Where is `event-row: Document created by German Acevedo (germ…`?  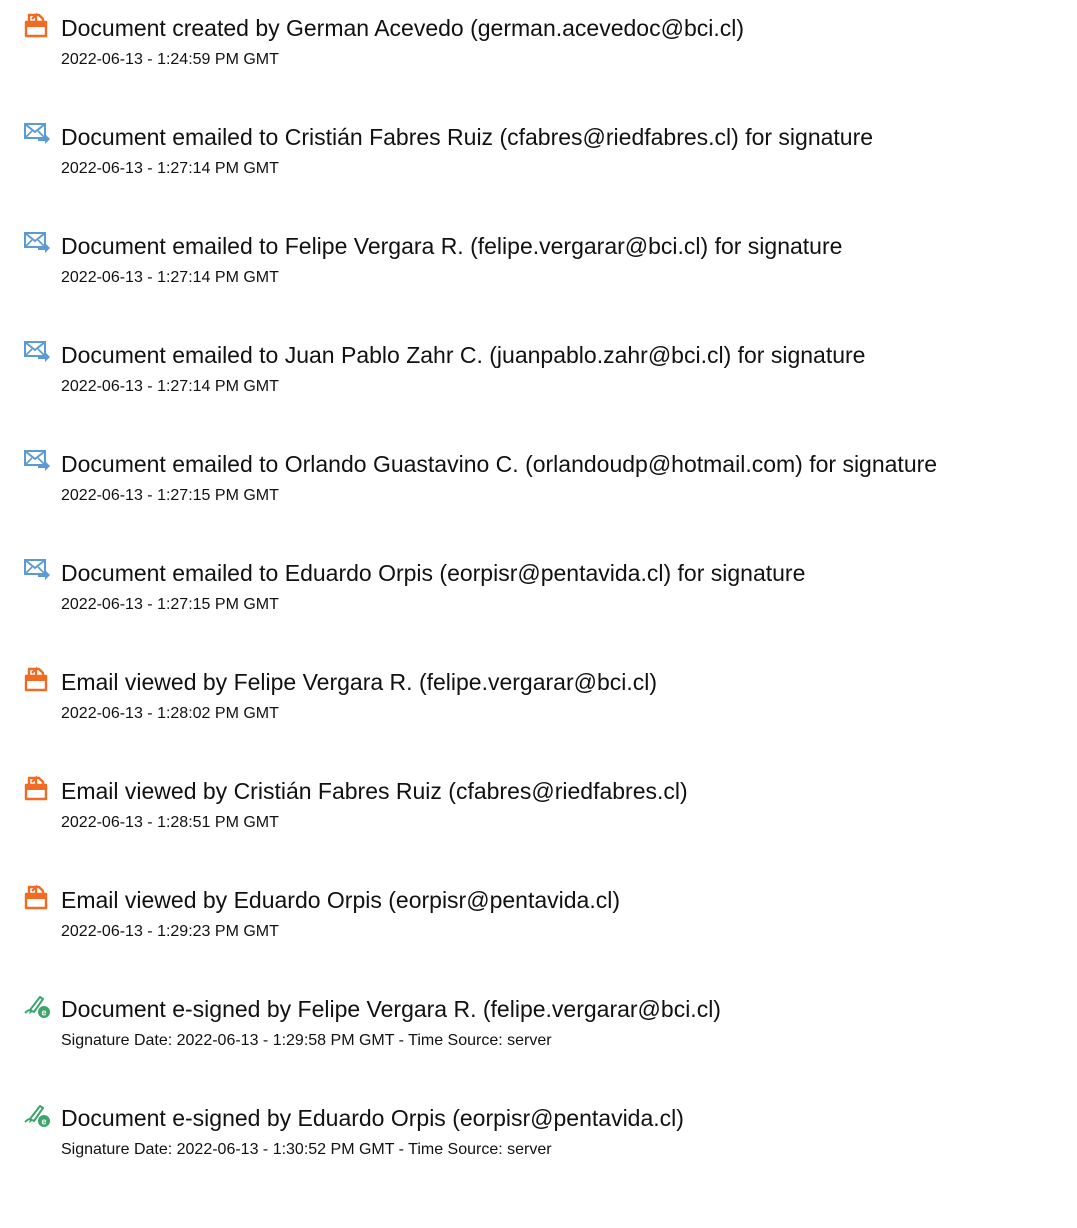 event-row: Document created by German Acevedo (germ… is located at coordinates (538, 52).